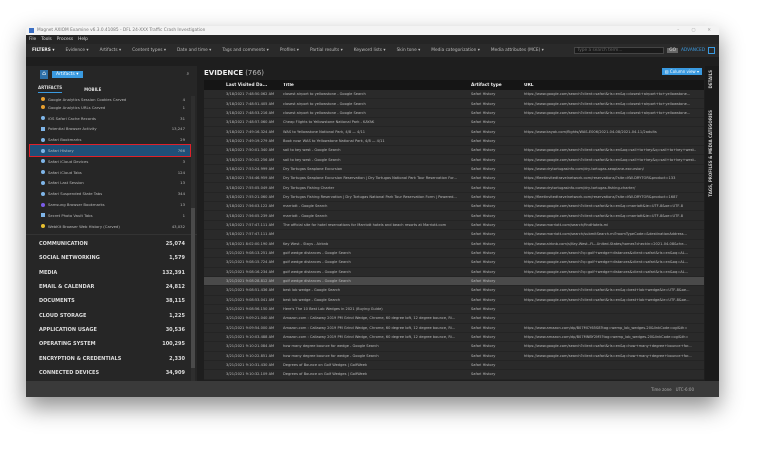 Image resolution: width=768 pixels, height=450 pixels. Describe the element at coordinates (710, 153) in the screenshot. I see `tab-tags-profiles-media: TAGS, PROFILES & MEDIA CATEGORIES` at that location.